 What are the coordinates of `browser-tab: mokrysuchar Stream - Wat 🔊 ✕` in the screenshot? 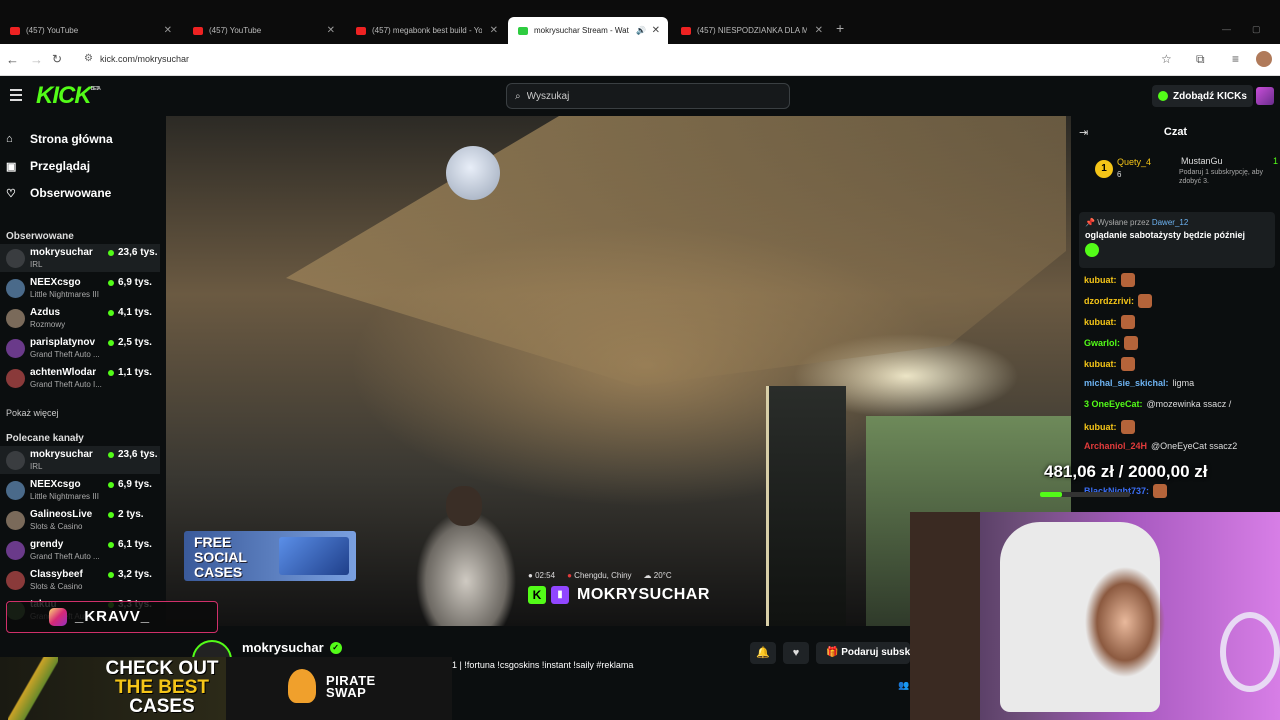 It's located at (588, 30).